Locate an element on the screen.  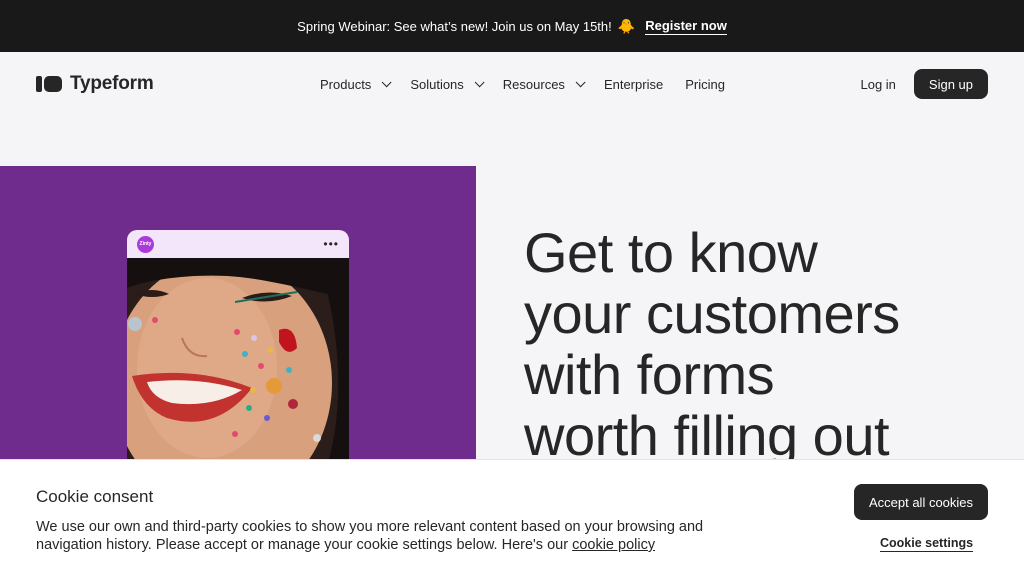
auth-actions: Log in Sign up is located at coordinates (924, 84).